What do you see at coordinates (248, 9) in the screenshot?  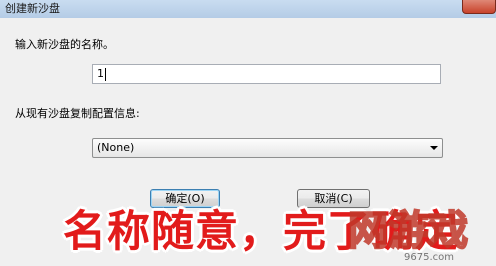 I see `title-bar: 创建新沙盘` at bounding box center [248, 9].